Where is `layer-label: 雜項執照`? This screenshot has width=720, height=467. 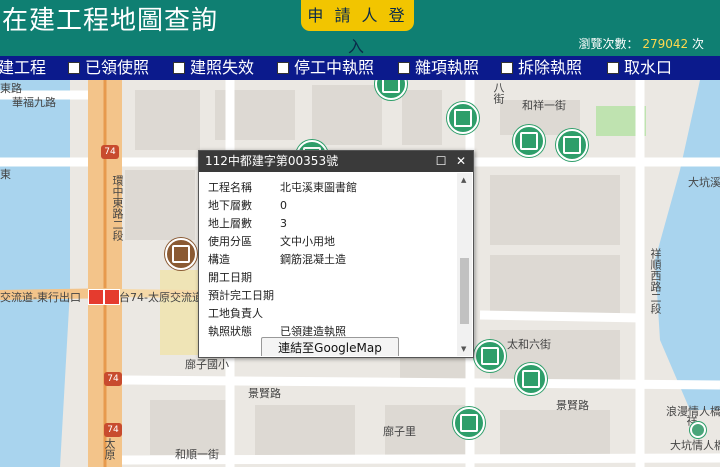 layer-label: 雜項執照 is located at coordinates (447, 67).